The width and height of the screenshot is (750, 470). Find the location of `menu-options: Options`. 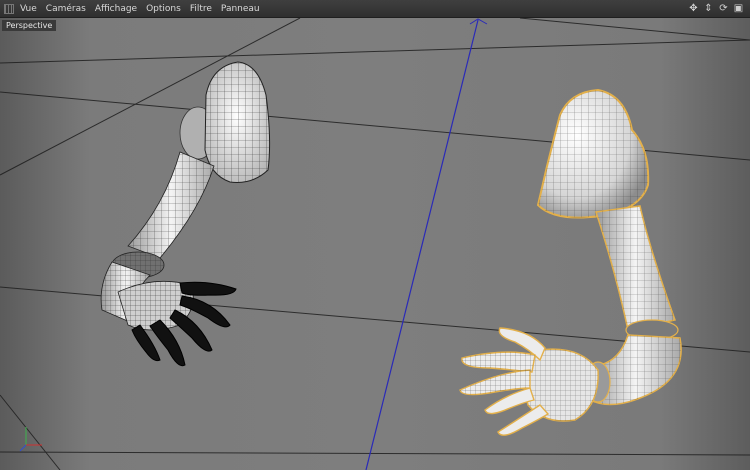

menu-options: Options is located at coordinates (163, 9).